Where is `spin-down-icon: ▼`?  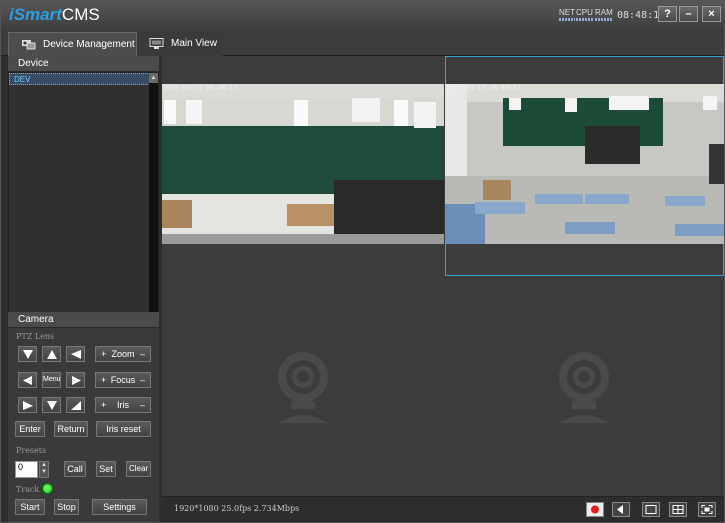 spin-down-icon: ▼ is located at coordinates (44, 472).